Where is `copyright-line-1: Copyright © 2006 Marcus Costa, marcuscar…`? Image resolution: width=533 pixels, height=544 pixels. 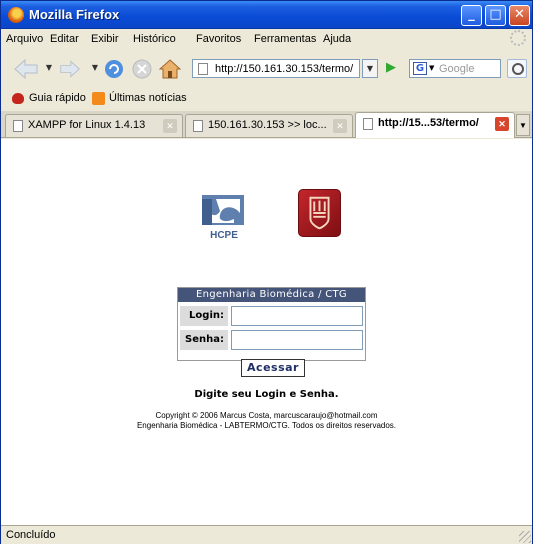
copyright-line-1: Copyright © 2006 Marcus Costa, marcuscar… is located at coordinates (266, 415).